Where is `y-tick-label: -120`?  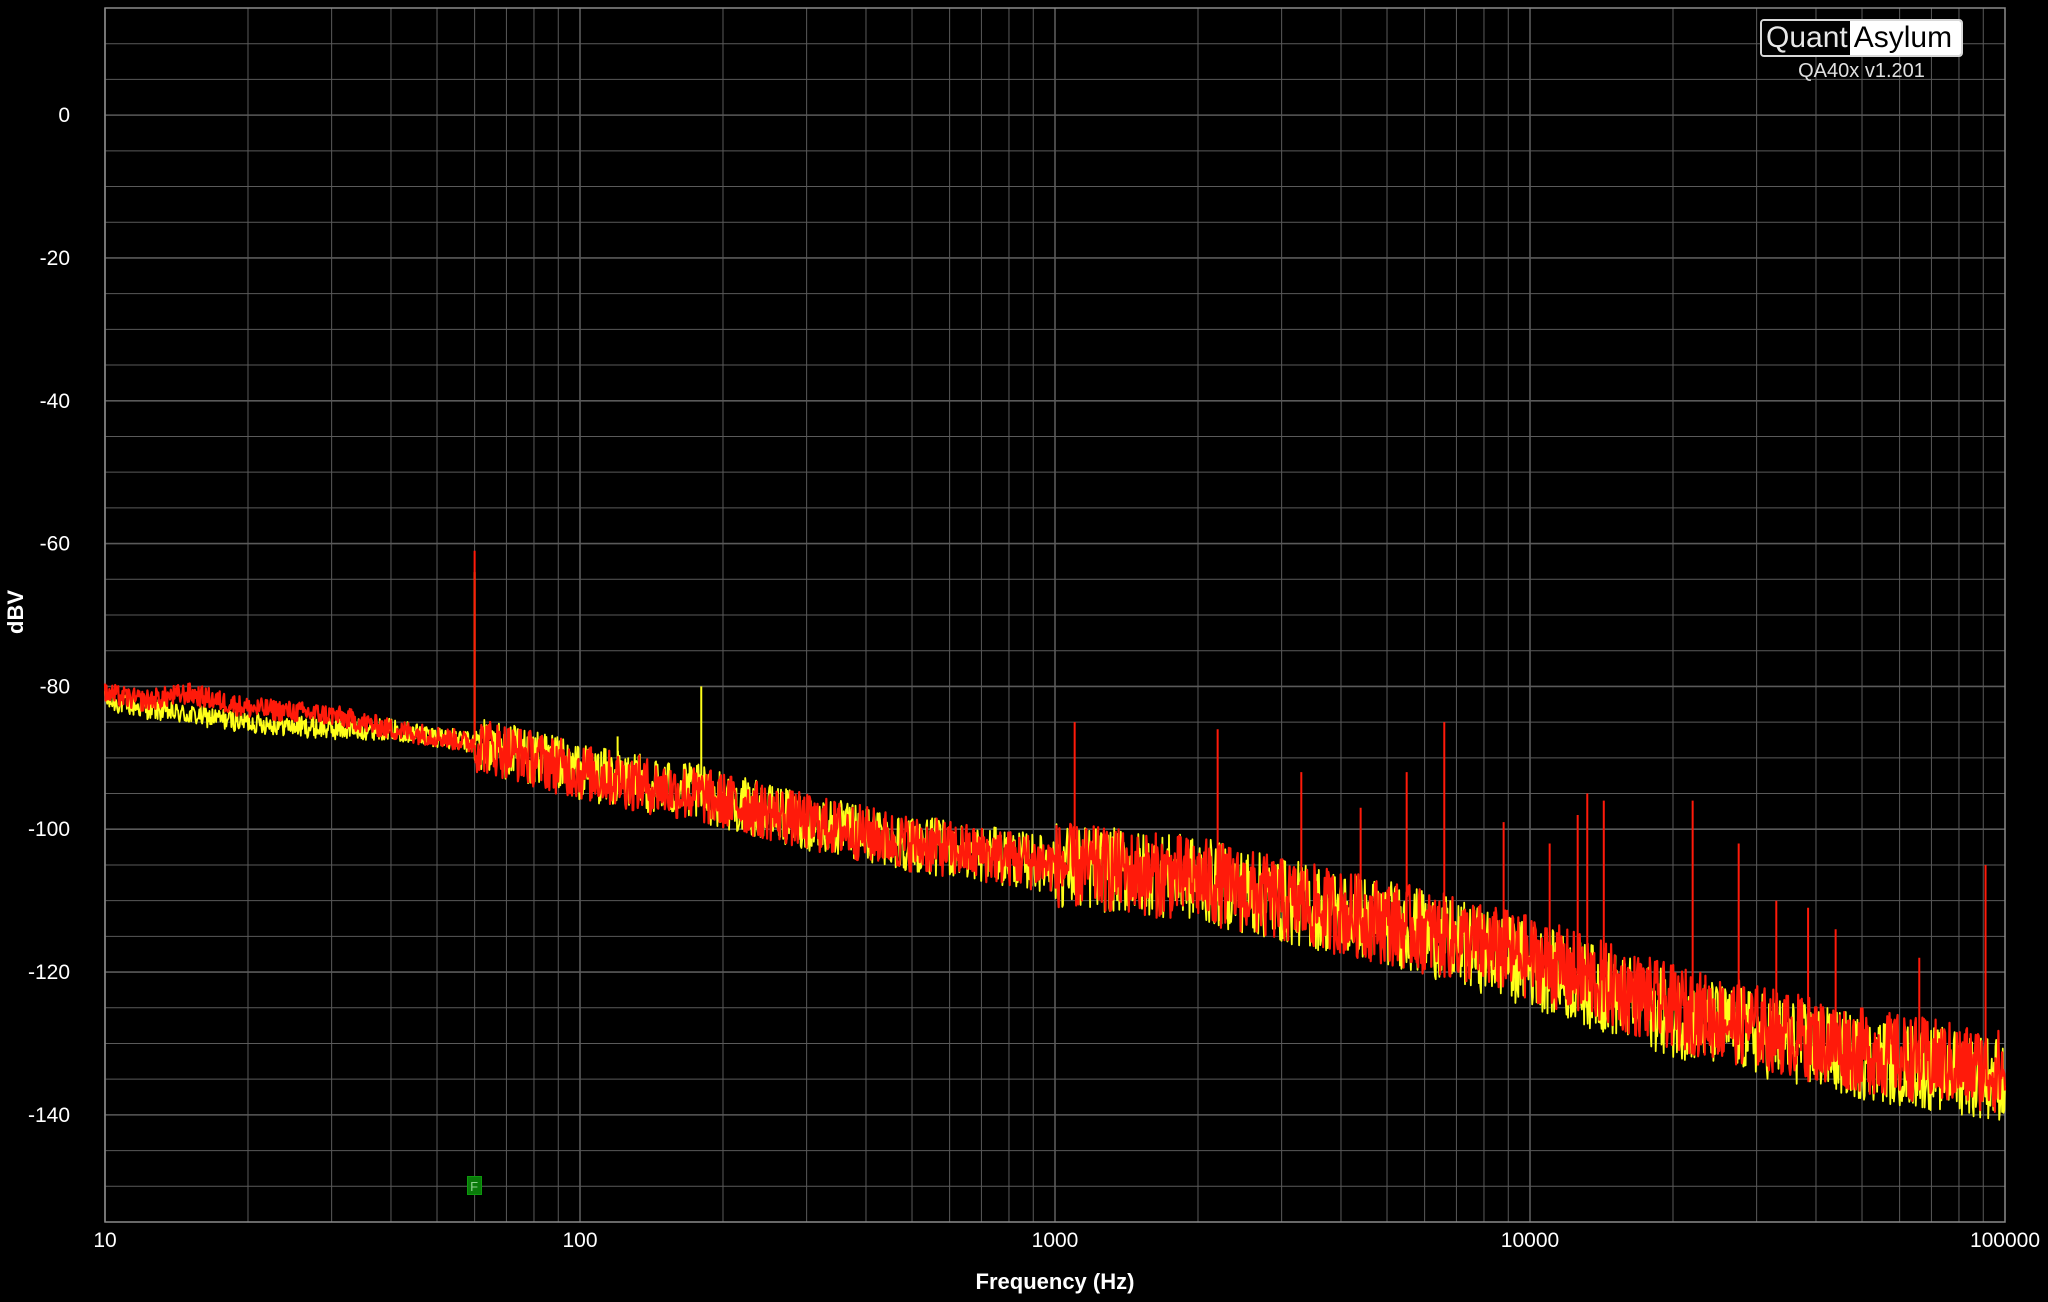 y-tick-label: -120 is located at coordinates (49, 972).